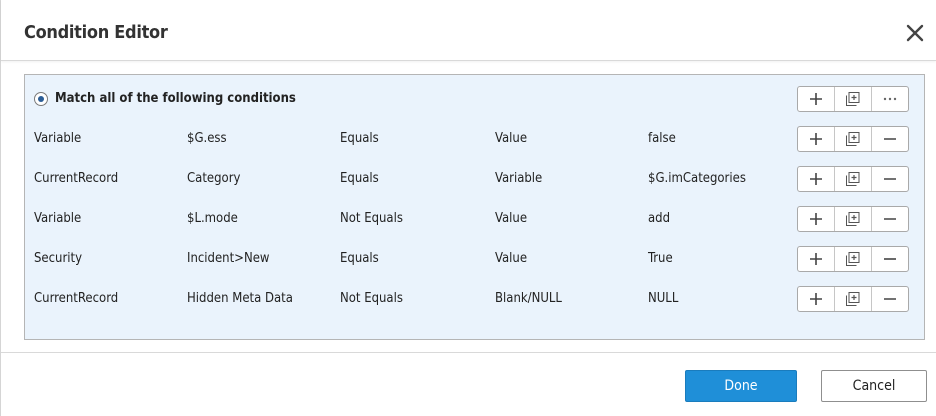  I want to click on condition-field: Hidden Meta Data, so click(240, 298).